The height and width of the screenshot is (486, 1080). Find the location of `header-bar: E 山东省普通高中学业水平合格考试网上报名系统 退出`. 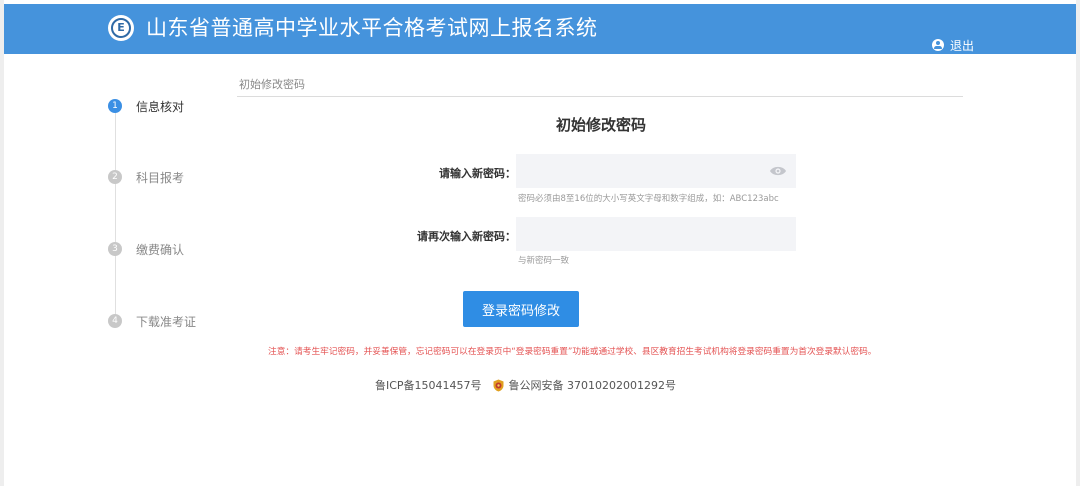

header-bar: E 山东省普通高中学业水平合格考试网上报名系统 退出 is located at coordinates (540, 29).